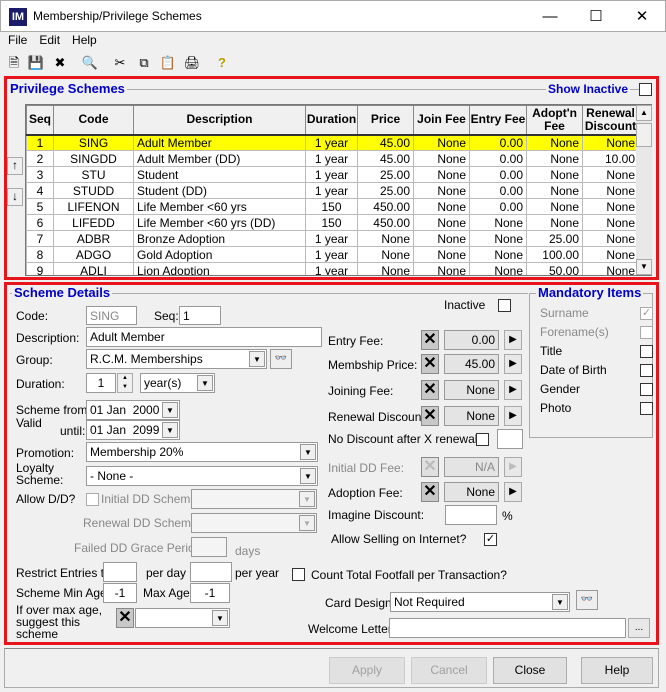  I want to click on min-age-field: -1, so click(120, 593).